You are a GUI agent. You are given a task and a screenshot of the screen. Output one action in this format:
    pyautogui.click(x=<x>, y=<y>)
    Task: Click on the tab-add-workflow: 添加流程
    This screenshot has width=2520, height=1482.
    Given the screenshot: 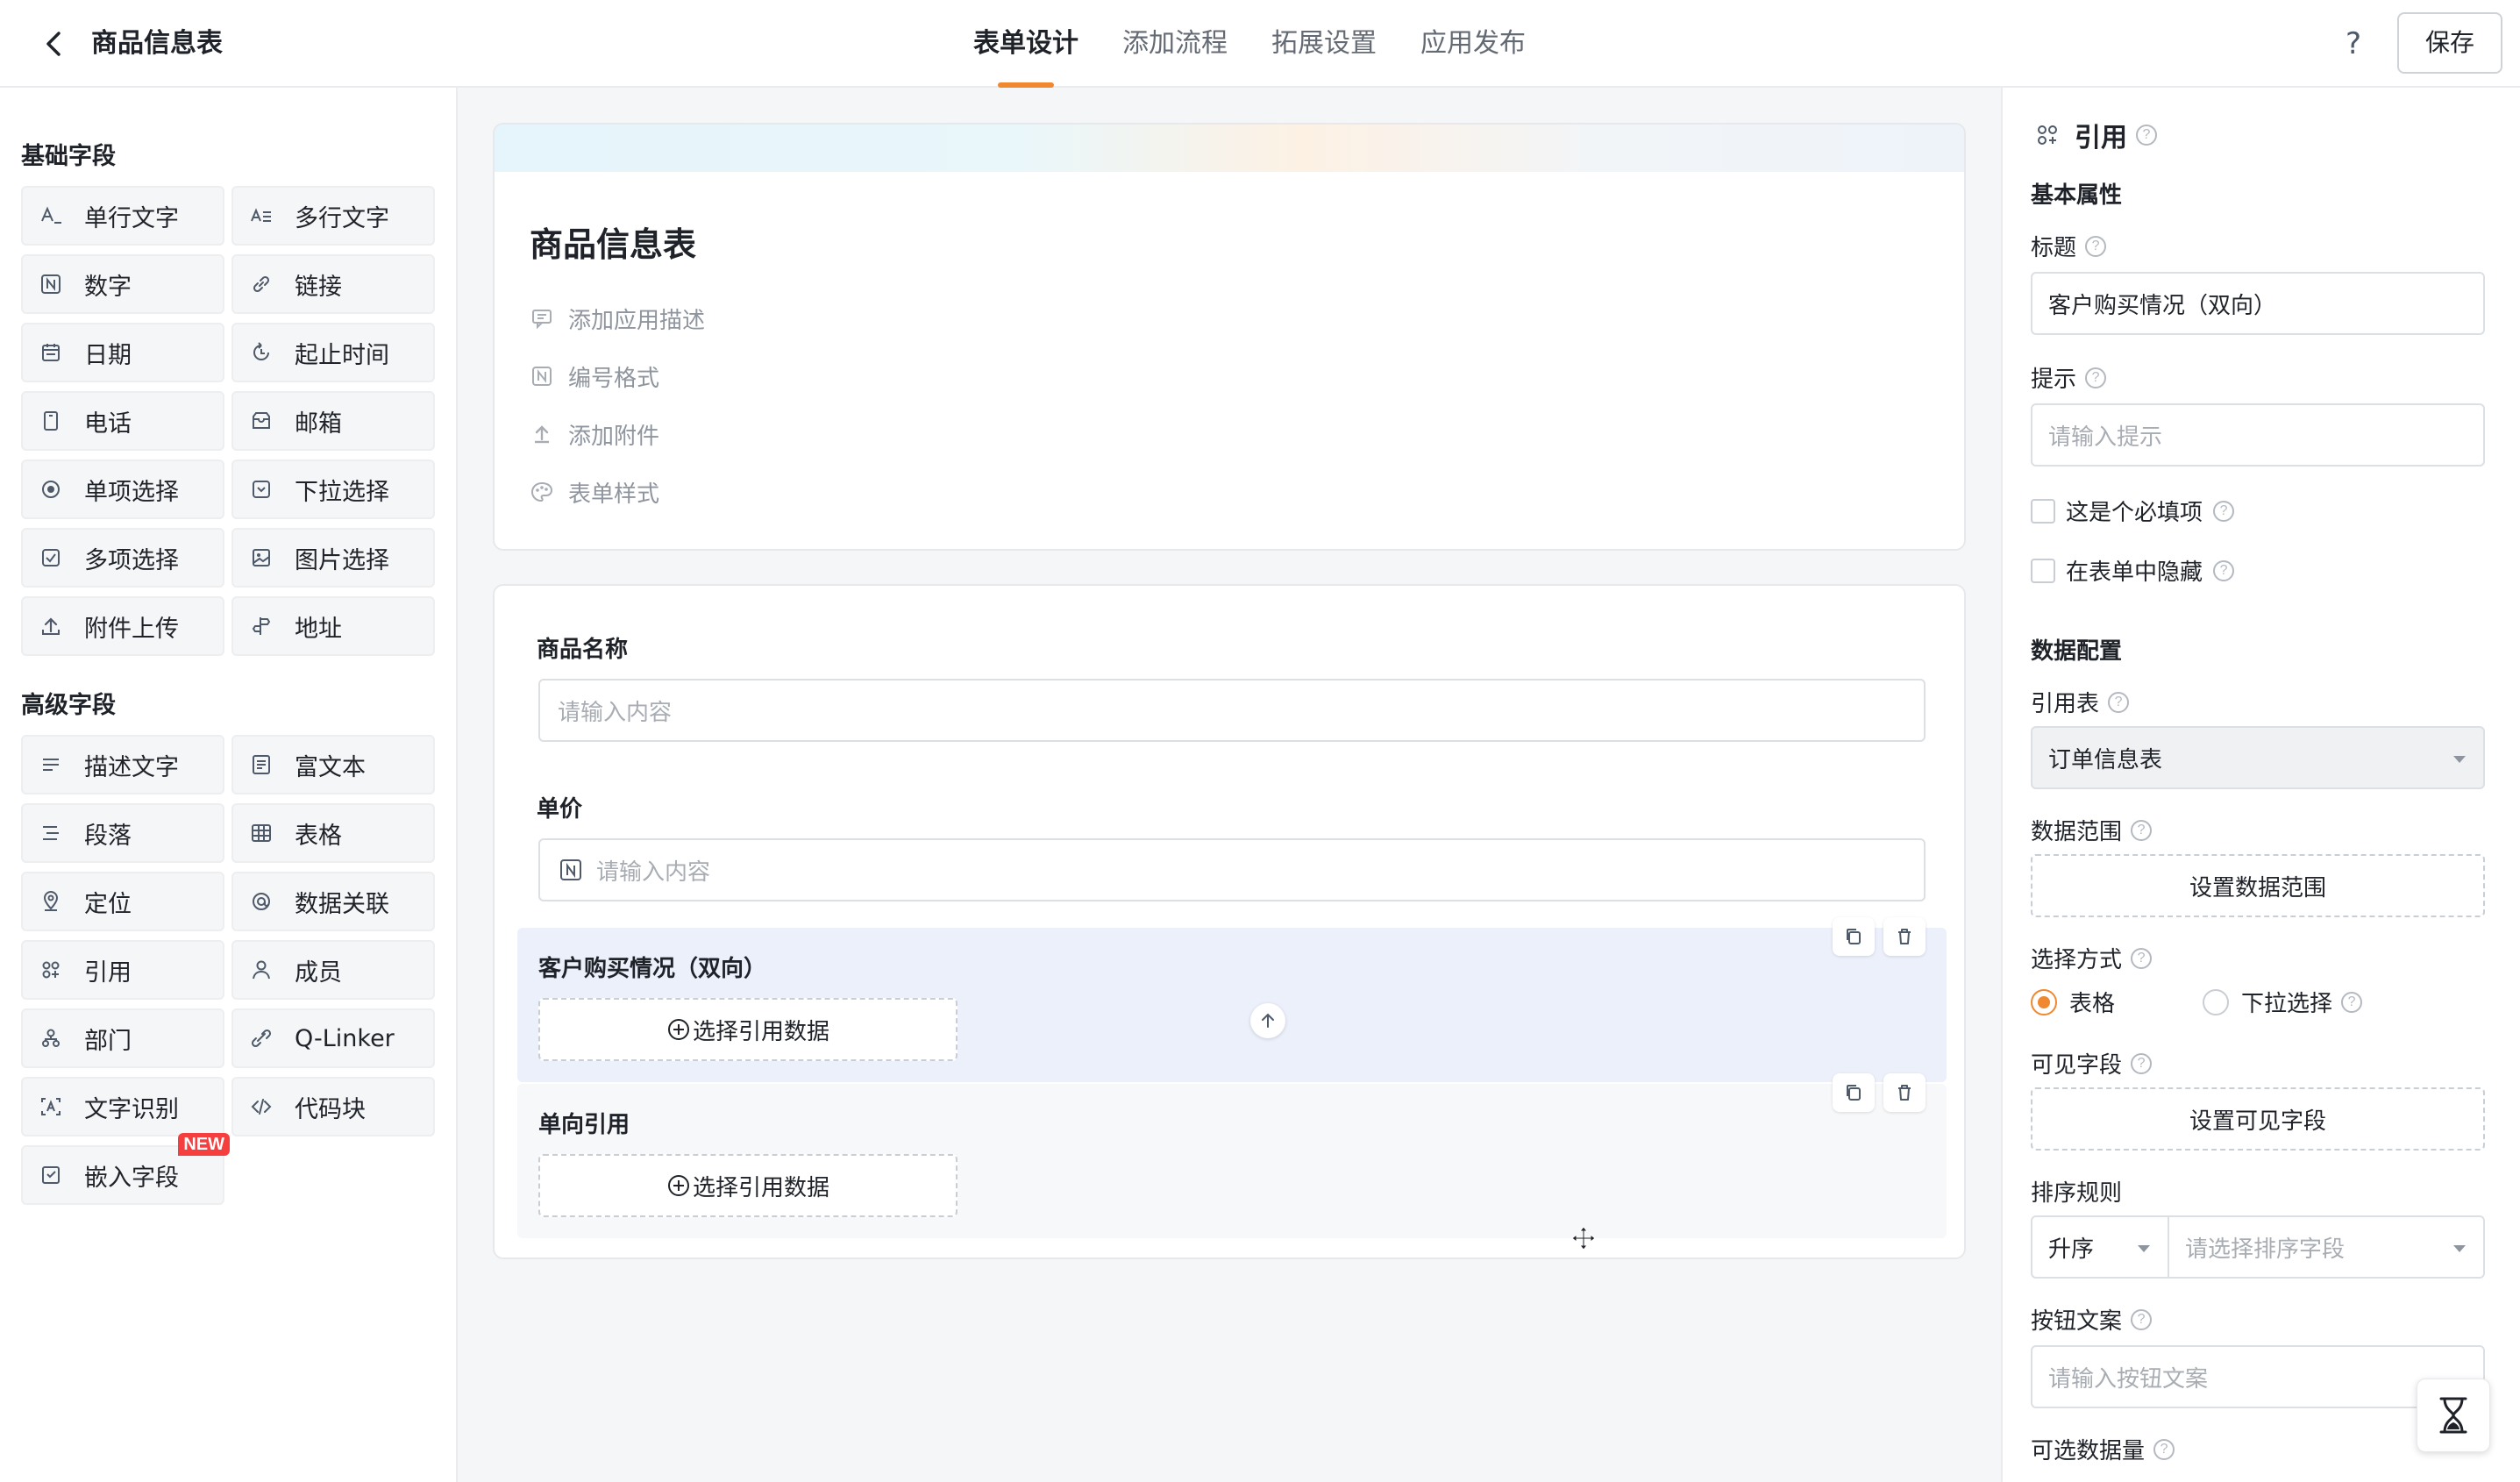 What is the action you would take?
    pyautogui.click(x=1175, y=44)
    